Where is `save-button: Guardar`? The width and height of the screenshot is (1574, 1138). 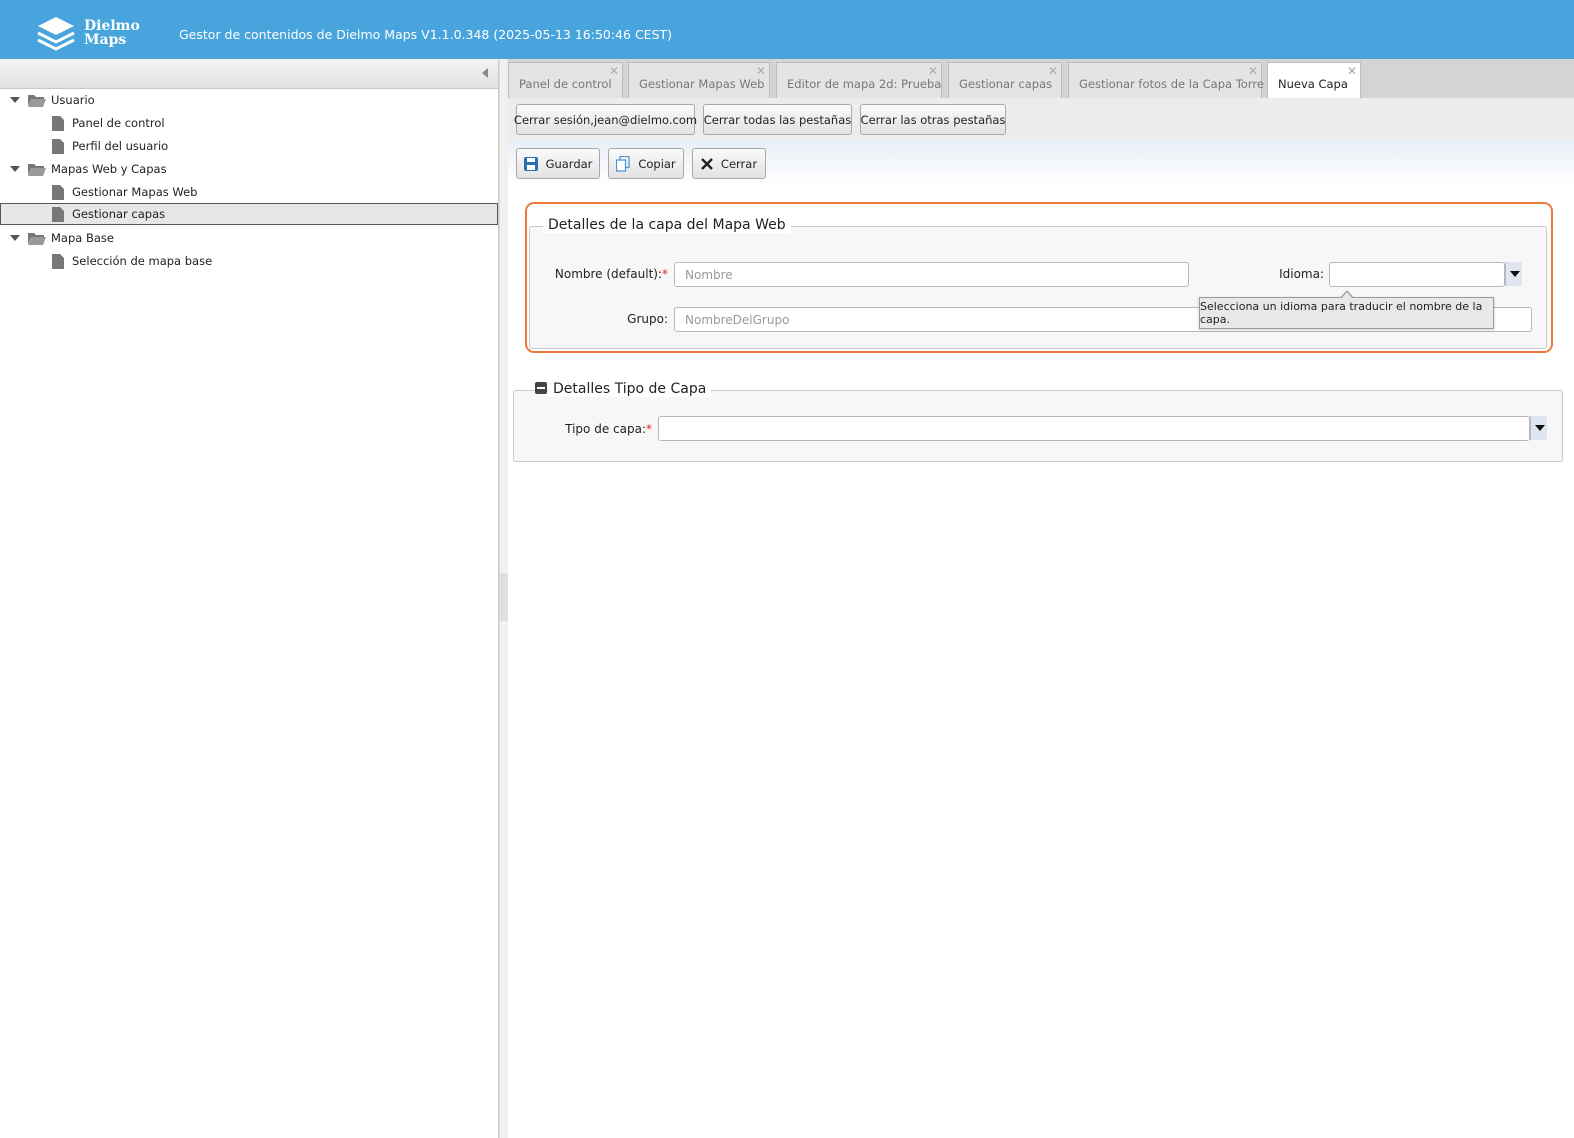
save-button: Guardar is located at coordinates (558, 163).